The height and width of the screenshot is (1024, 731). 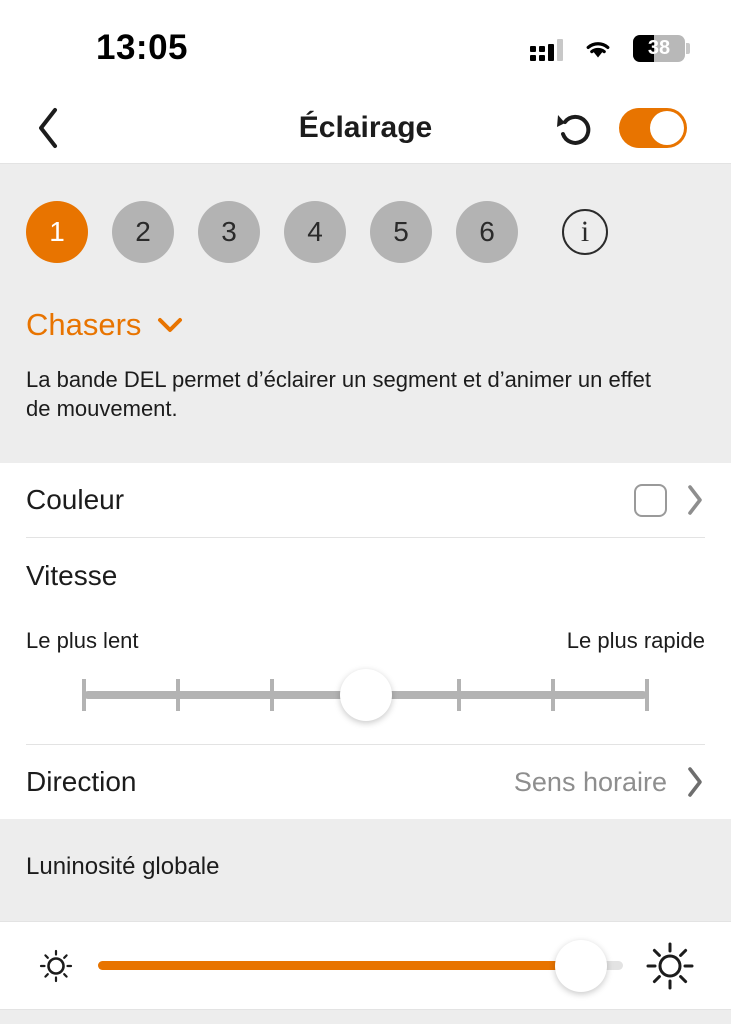 I want to click on scene-button-6: 6, so click(x=487, y=232).